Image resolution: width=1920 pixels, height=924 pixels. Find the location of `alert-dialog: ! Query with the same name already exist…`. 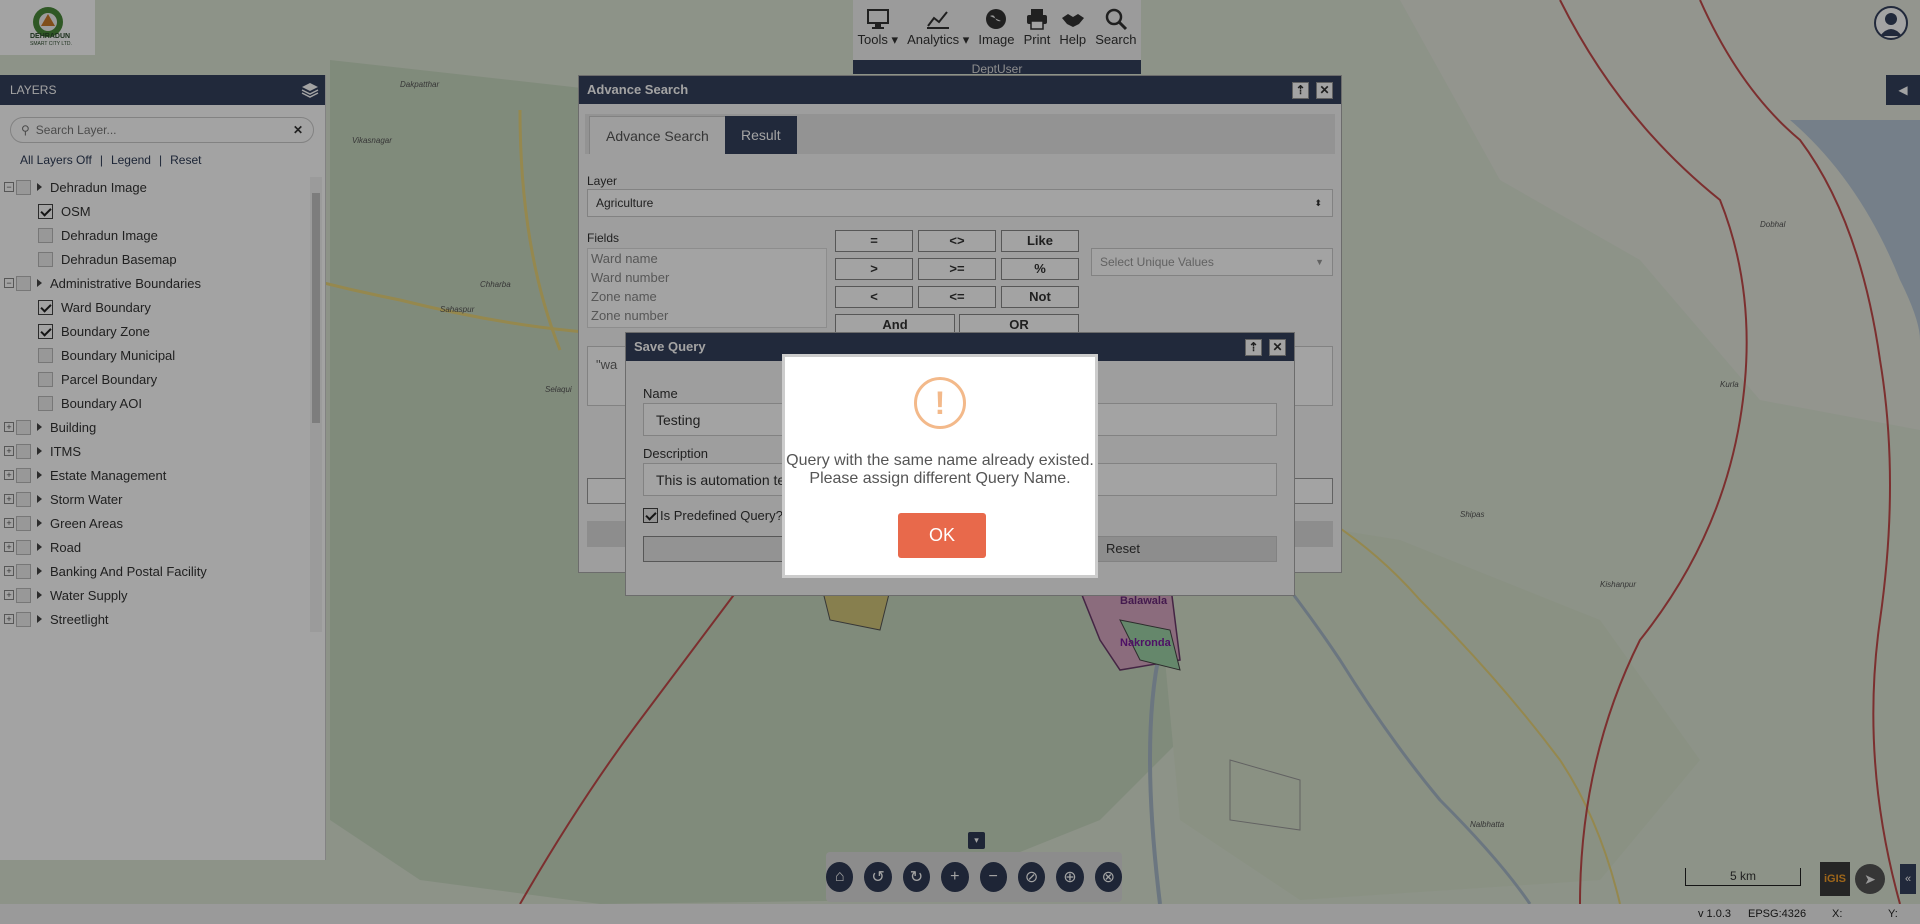

alert-dialog: ! Query with the same name already exist… is located at coordinates (940, 466).